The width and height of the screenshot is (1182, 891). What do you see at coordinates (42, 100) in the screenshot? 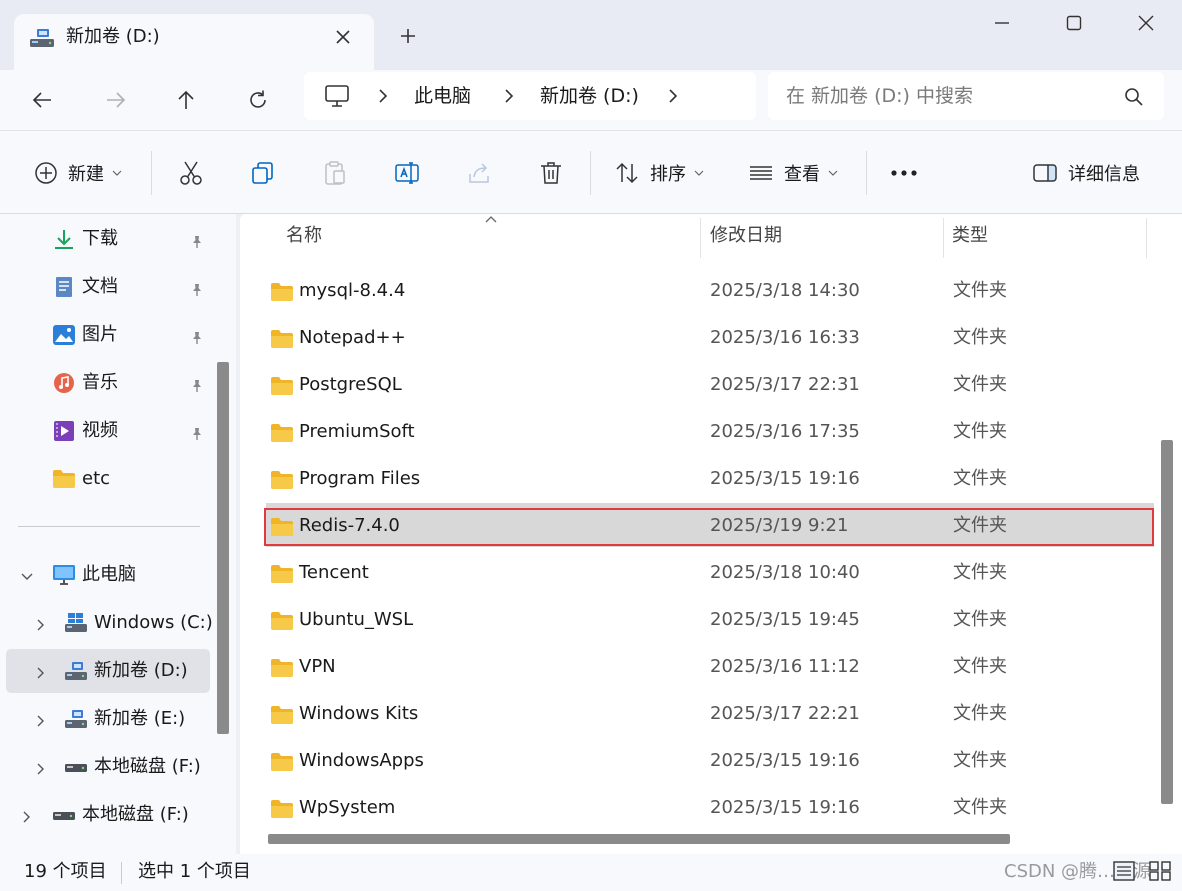
I see `back-button` at bounding box center [42, 100].